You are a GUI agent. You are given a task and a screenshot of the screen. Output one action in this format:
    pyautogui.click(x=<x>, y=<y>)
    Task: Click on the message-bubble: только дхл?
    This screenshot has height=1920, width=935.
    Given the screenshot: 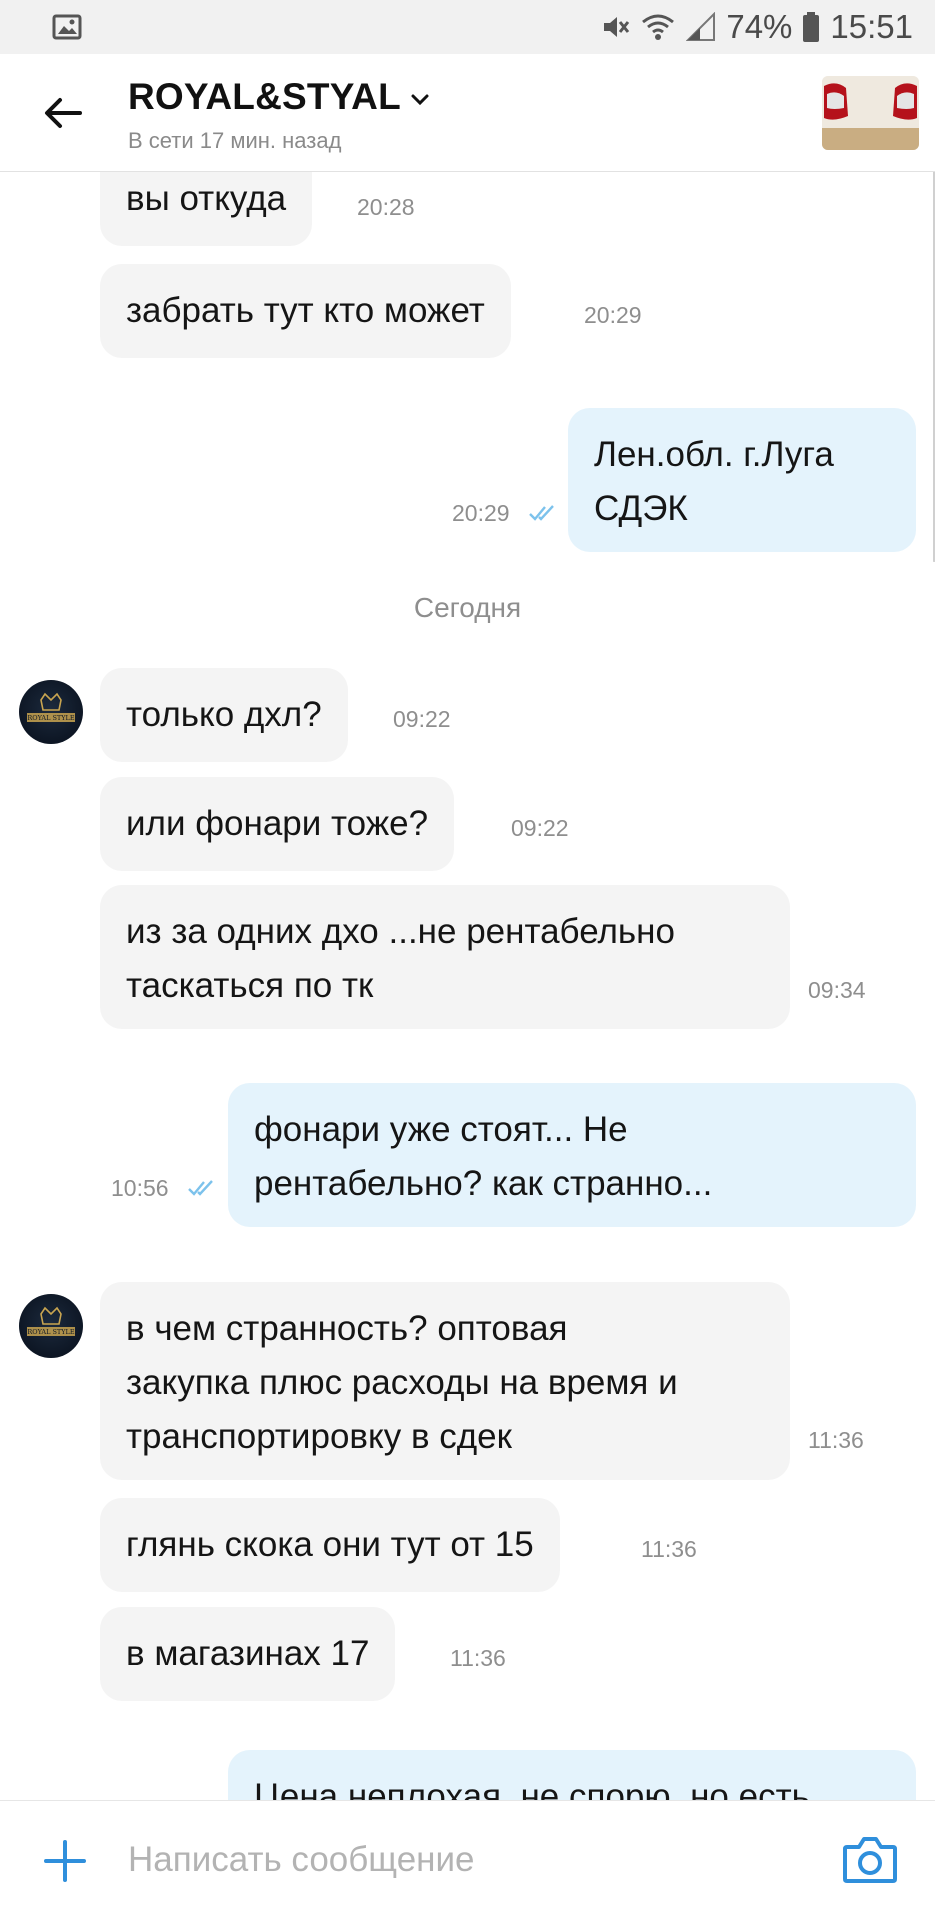 What is the action you would take?
    pyautogui.click(x=224, y=715)
    